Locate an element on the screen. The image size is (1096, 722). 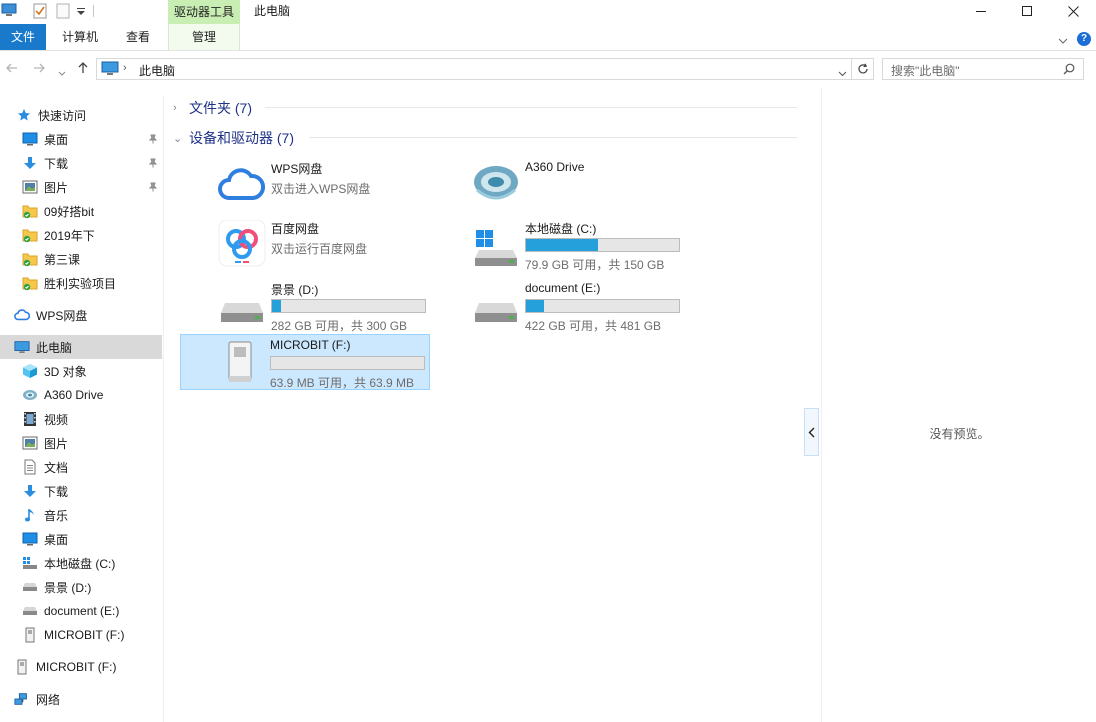
sidebar-item-documents: 文档 is located at coordinates (81, 467).